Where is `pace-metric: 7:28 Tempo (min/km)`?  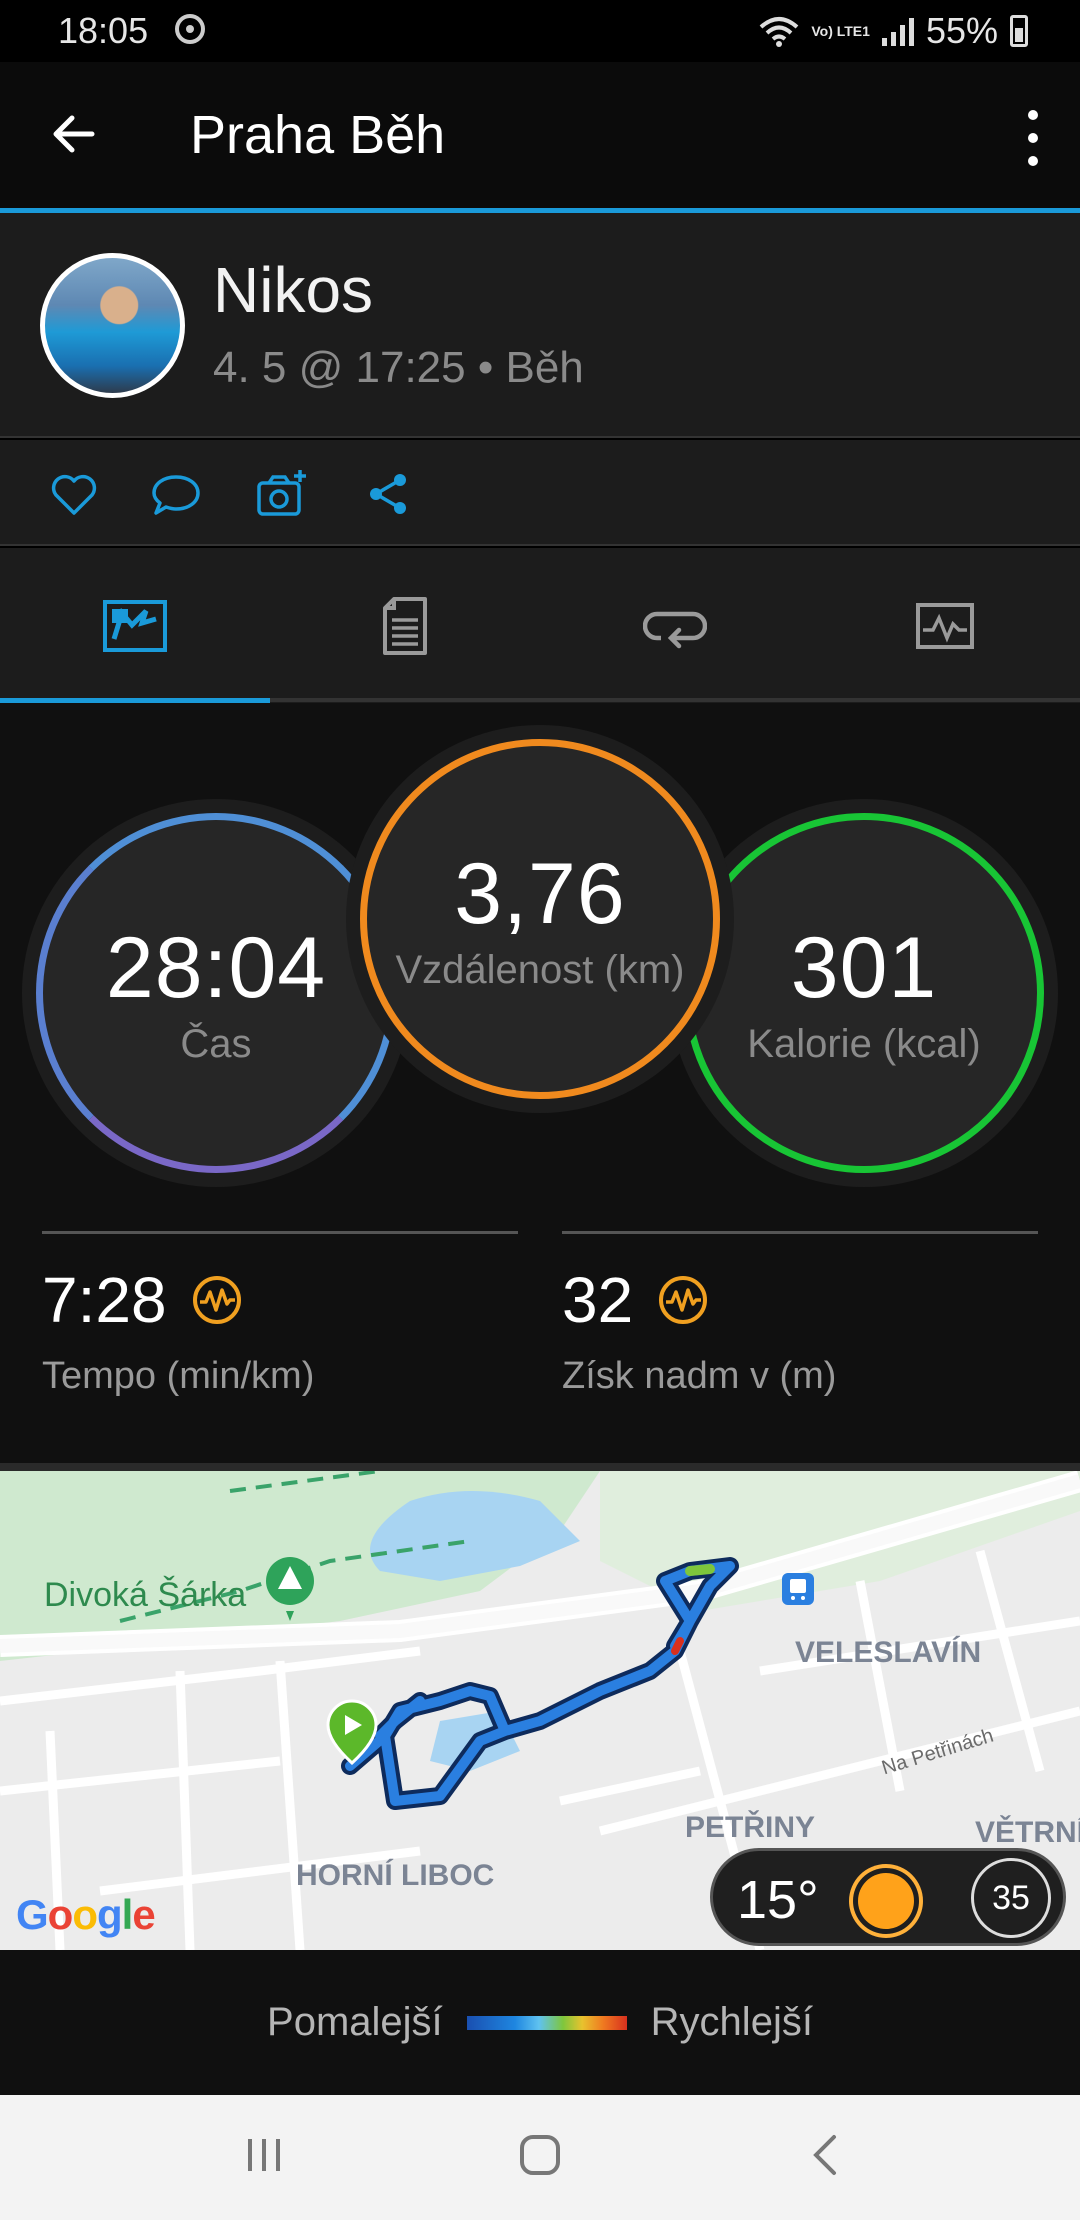 pace-metric: 7:28 Tempo (min/km) is located at coordinates (178, 1330).